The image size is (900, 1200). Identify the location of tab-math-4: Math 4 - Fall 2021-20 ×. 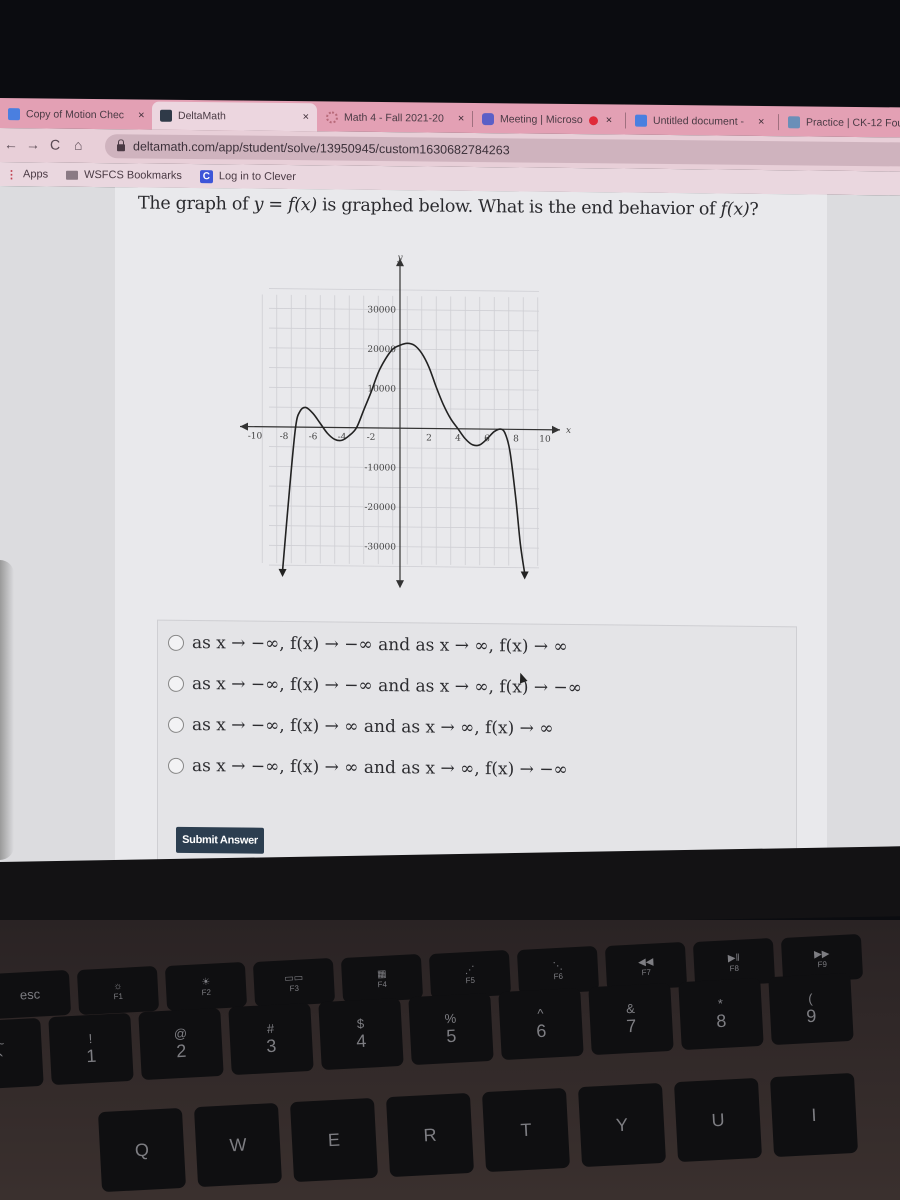
(395, 118).